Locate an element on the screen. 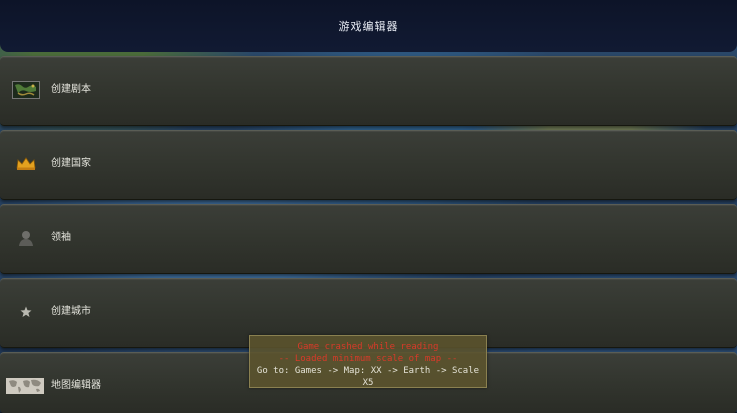  city-star-icon is located at coordinates (26, 312).